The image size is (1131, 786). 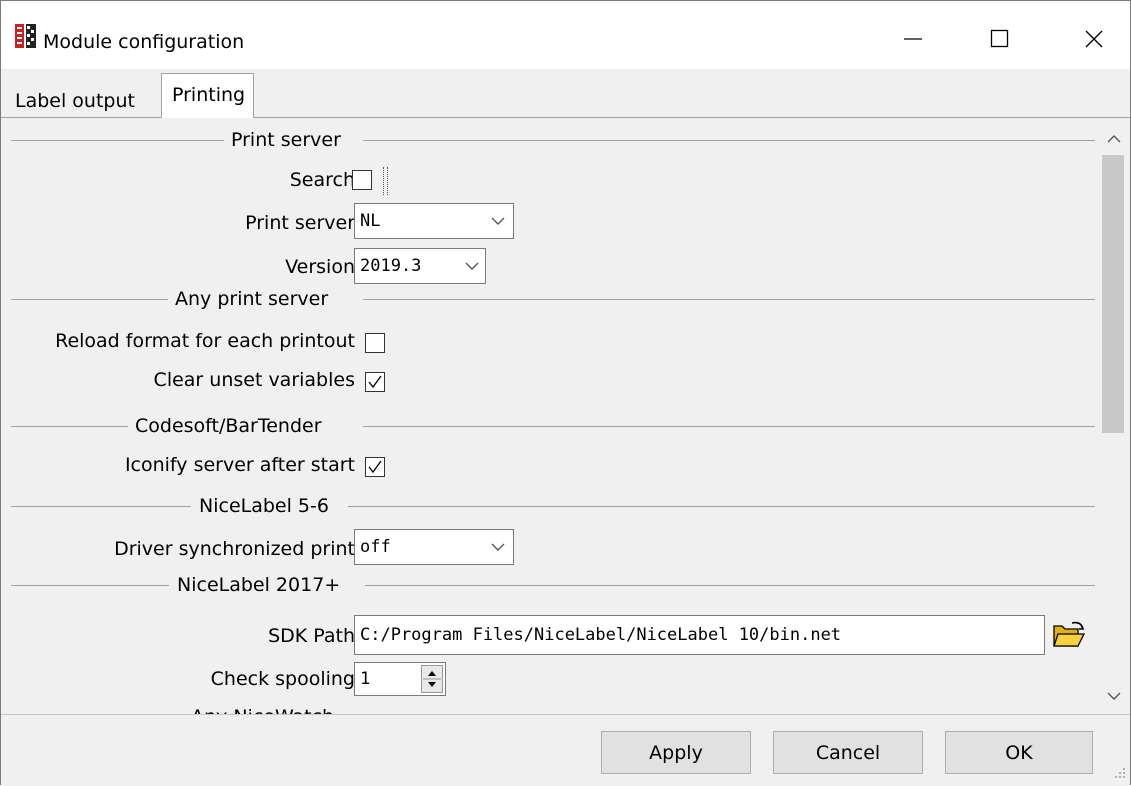 I want to click on clear-unset-checkbox, so click(x=375, y=382).